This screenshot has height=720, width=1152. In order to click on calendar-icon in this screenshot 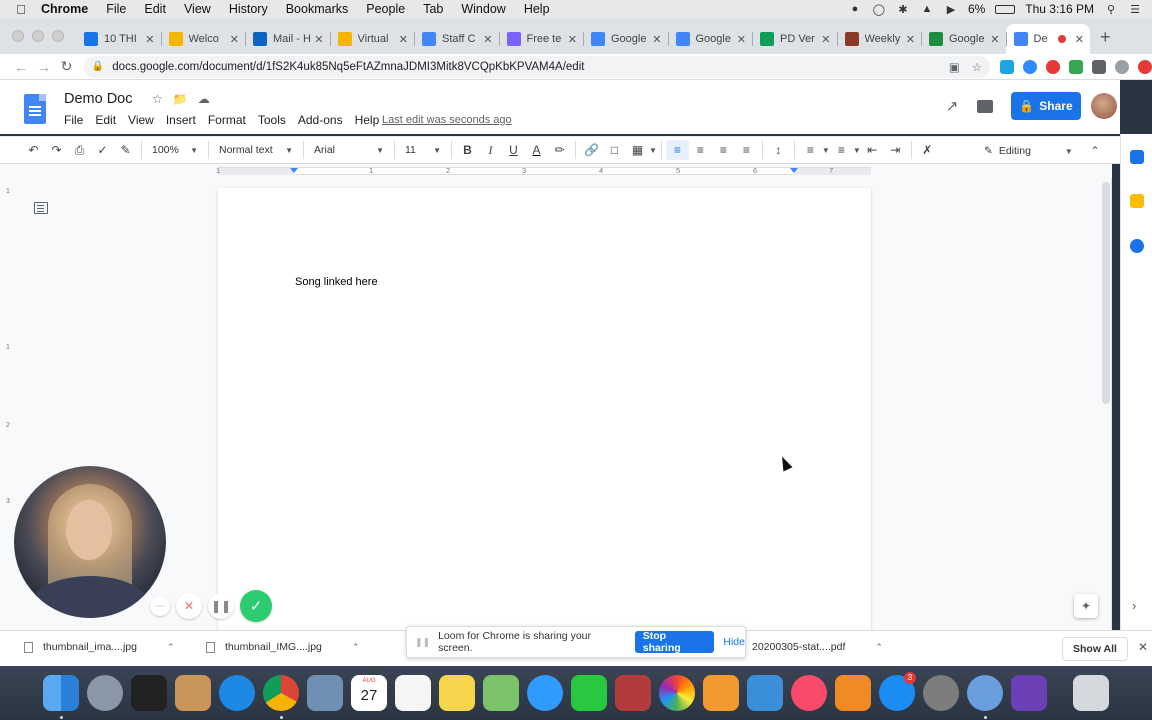, I will do `click(1137, 157)`.